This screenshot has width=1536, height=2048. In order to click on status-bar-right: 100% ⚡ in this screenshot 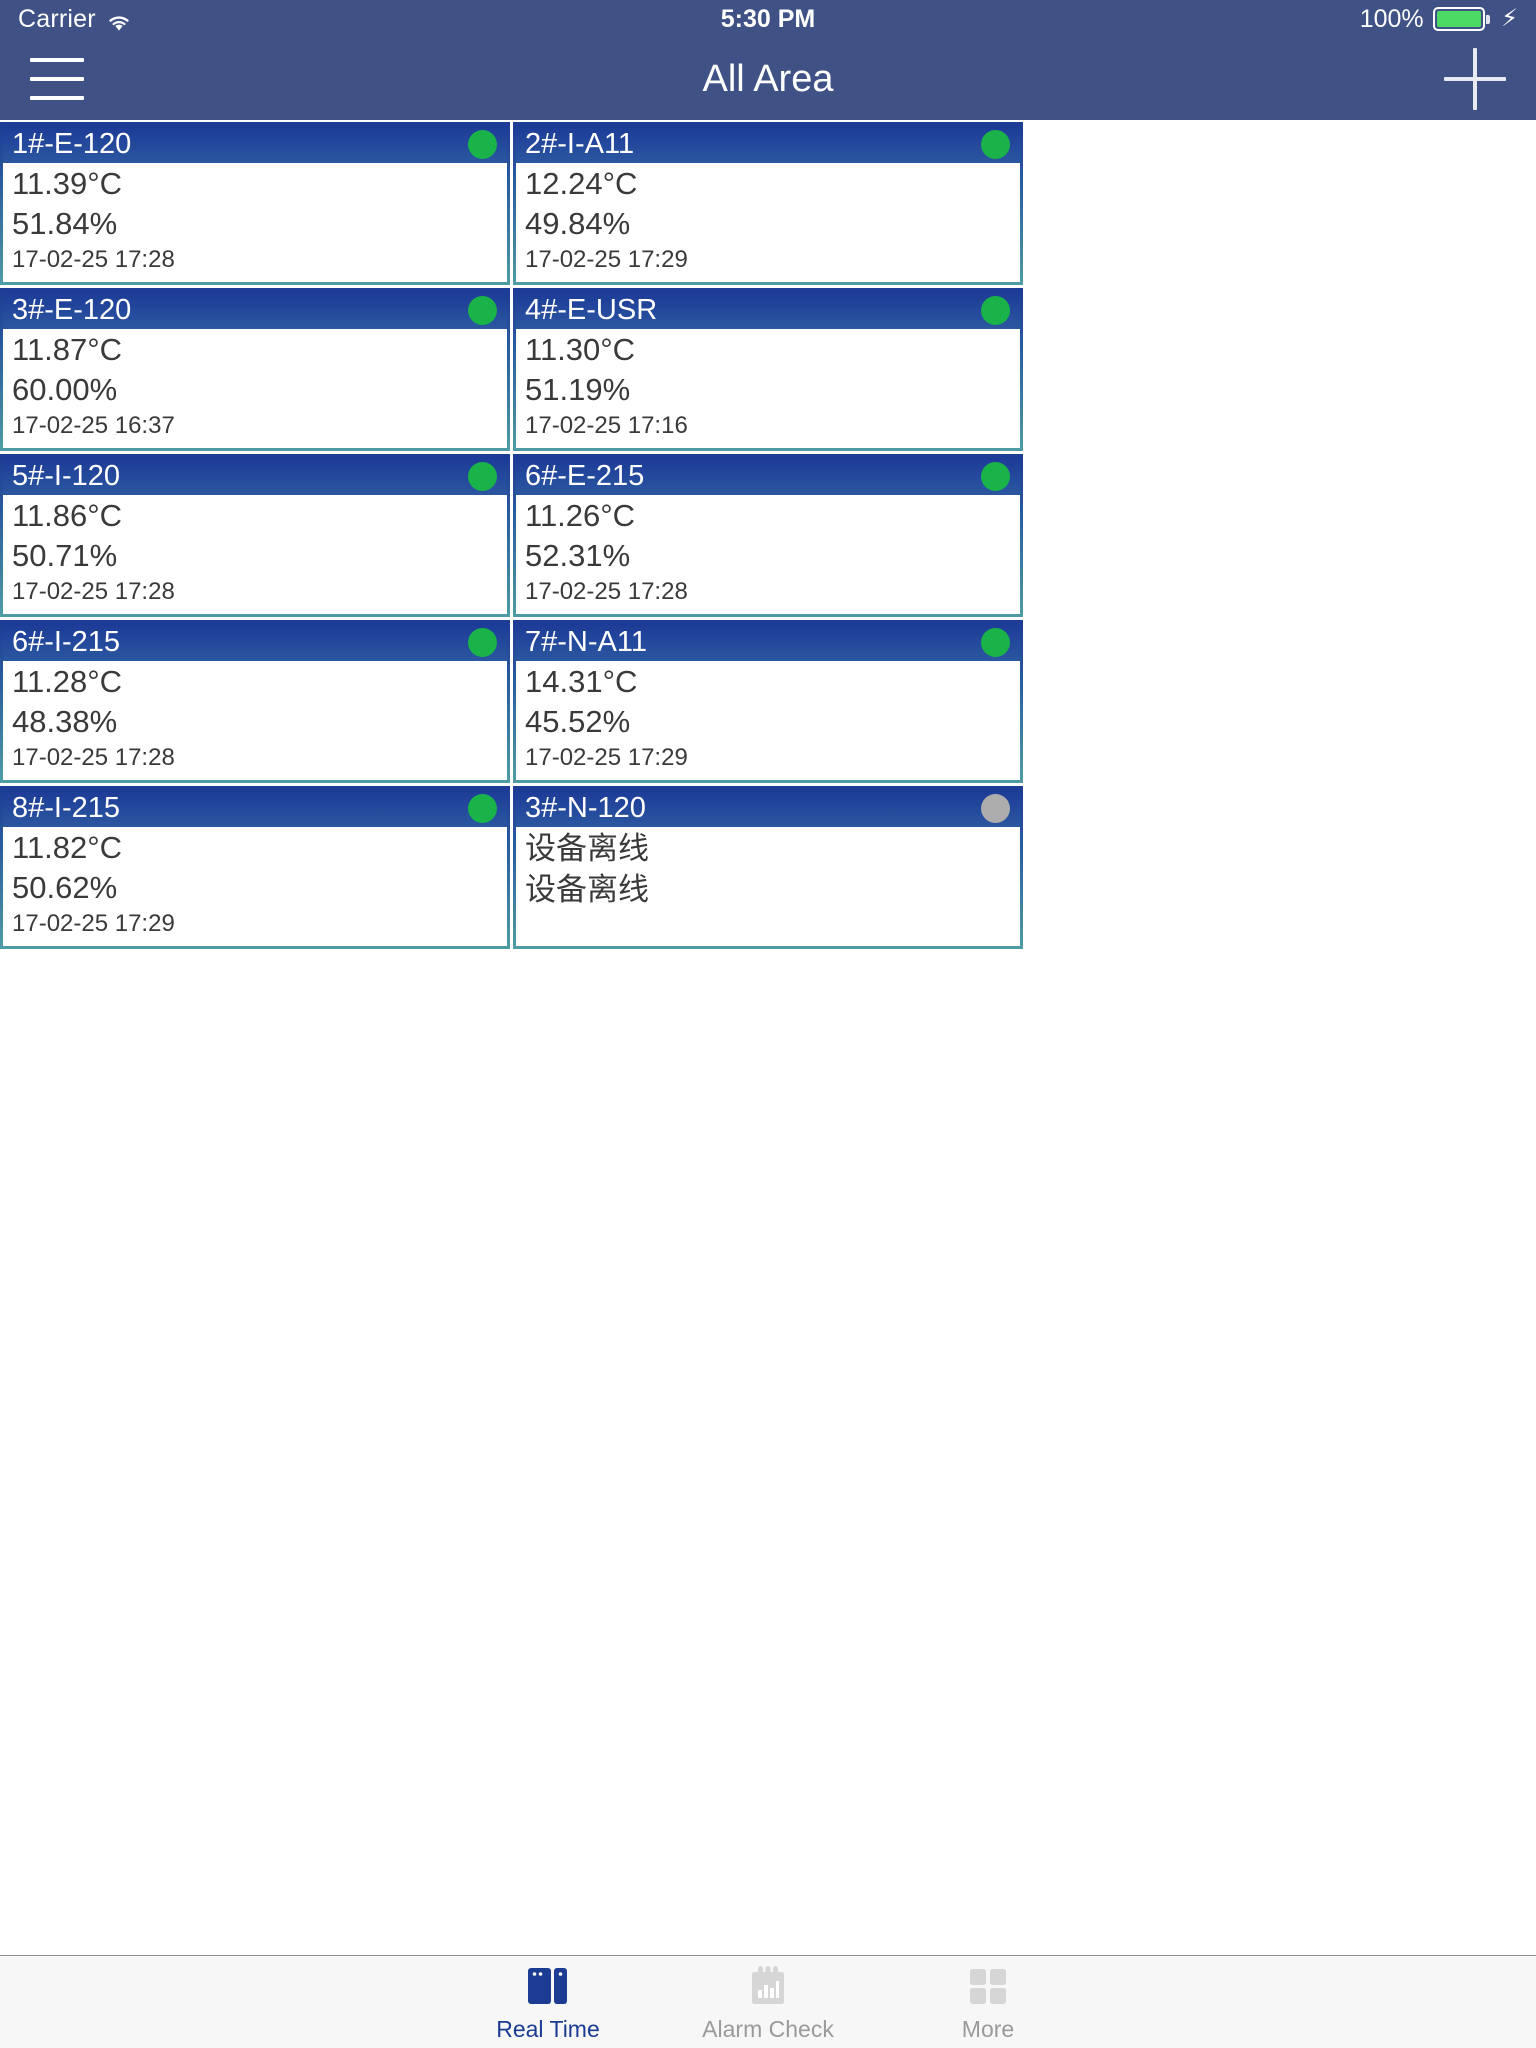, I will do `click(1439, 19)`.